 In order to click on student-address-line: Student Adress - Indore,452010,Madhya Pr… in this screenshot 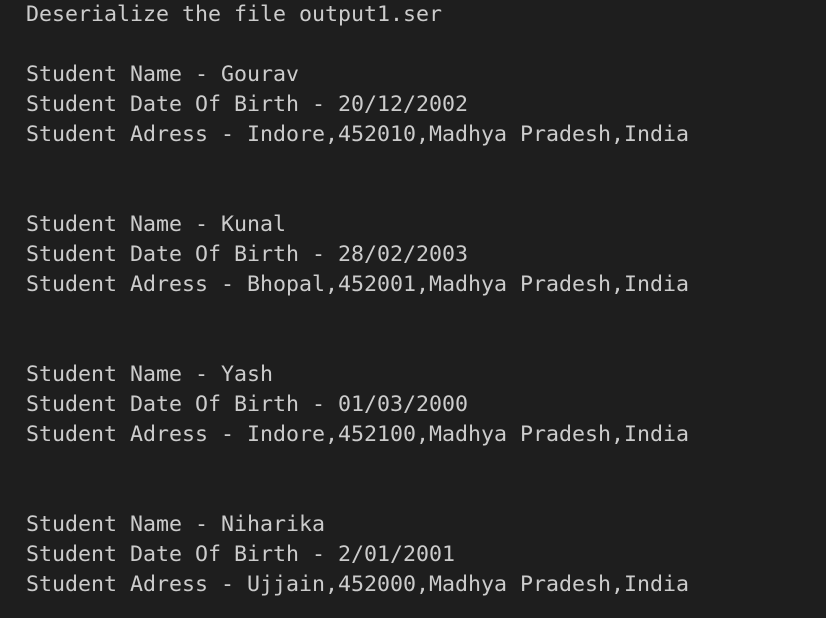, I will do `click(358, 134)`.